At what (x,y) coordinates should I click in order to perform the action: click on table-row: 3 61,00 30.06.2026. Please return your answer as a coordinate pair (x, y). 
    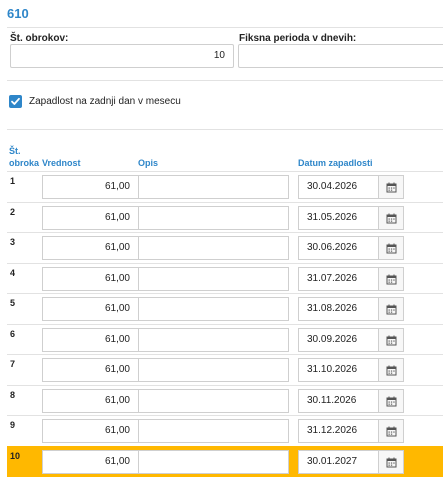
    Looking at the image, I should click on (225, 247).